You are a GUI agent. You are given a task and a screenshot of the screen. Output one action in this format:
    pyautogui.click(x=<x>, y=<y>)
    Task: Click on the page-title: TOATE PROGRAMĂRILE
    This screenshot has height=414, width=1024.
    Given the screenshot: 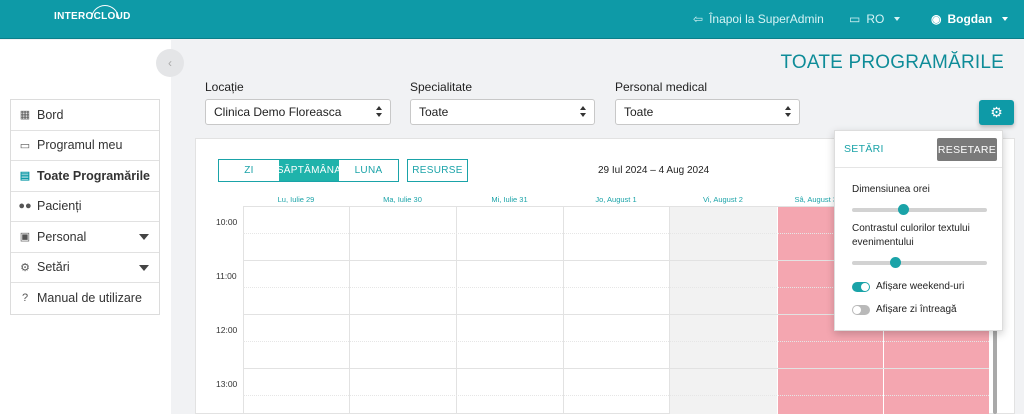 What is the action you would take?
    pyautogui.click(x=892, y=62)
    